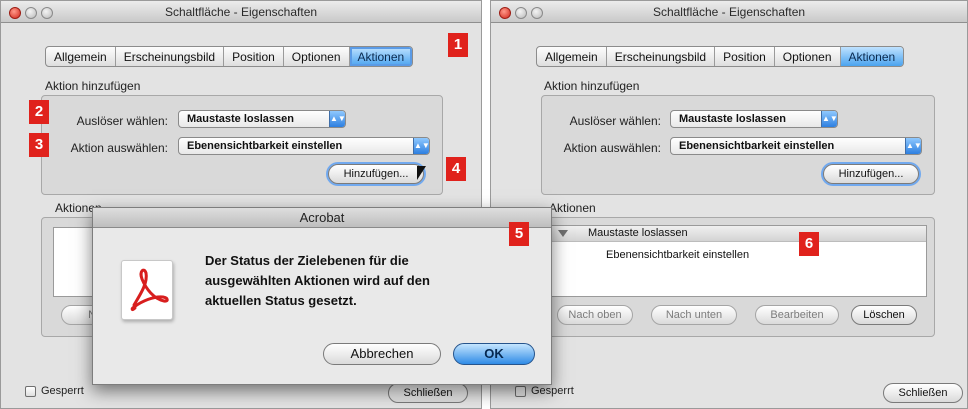 The width and height of the screenshot is (968, 409). I want to click on disclosure-triangle-icon, so click(563, 233).